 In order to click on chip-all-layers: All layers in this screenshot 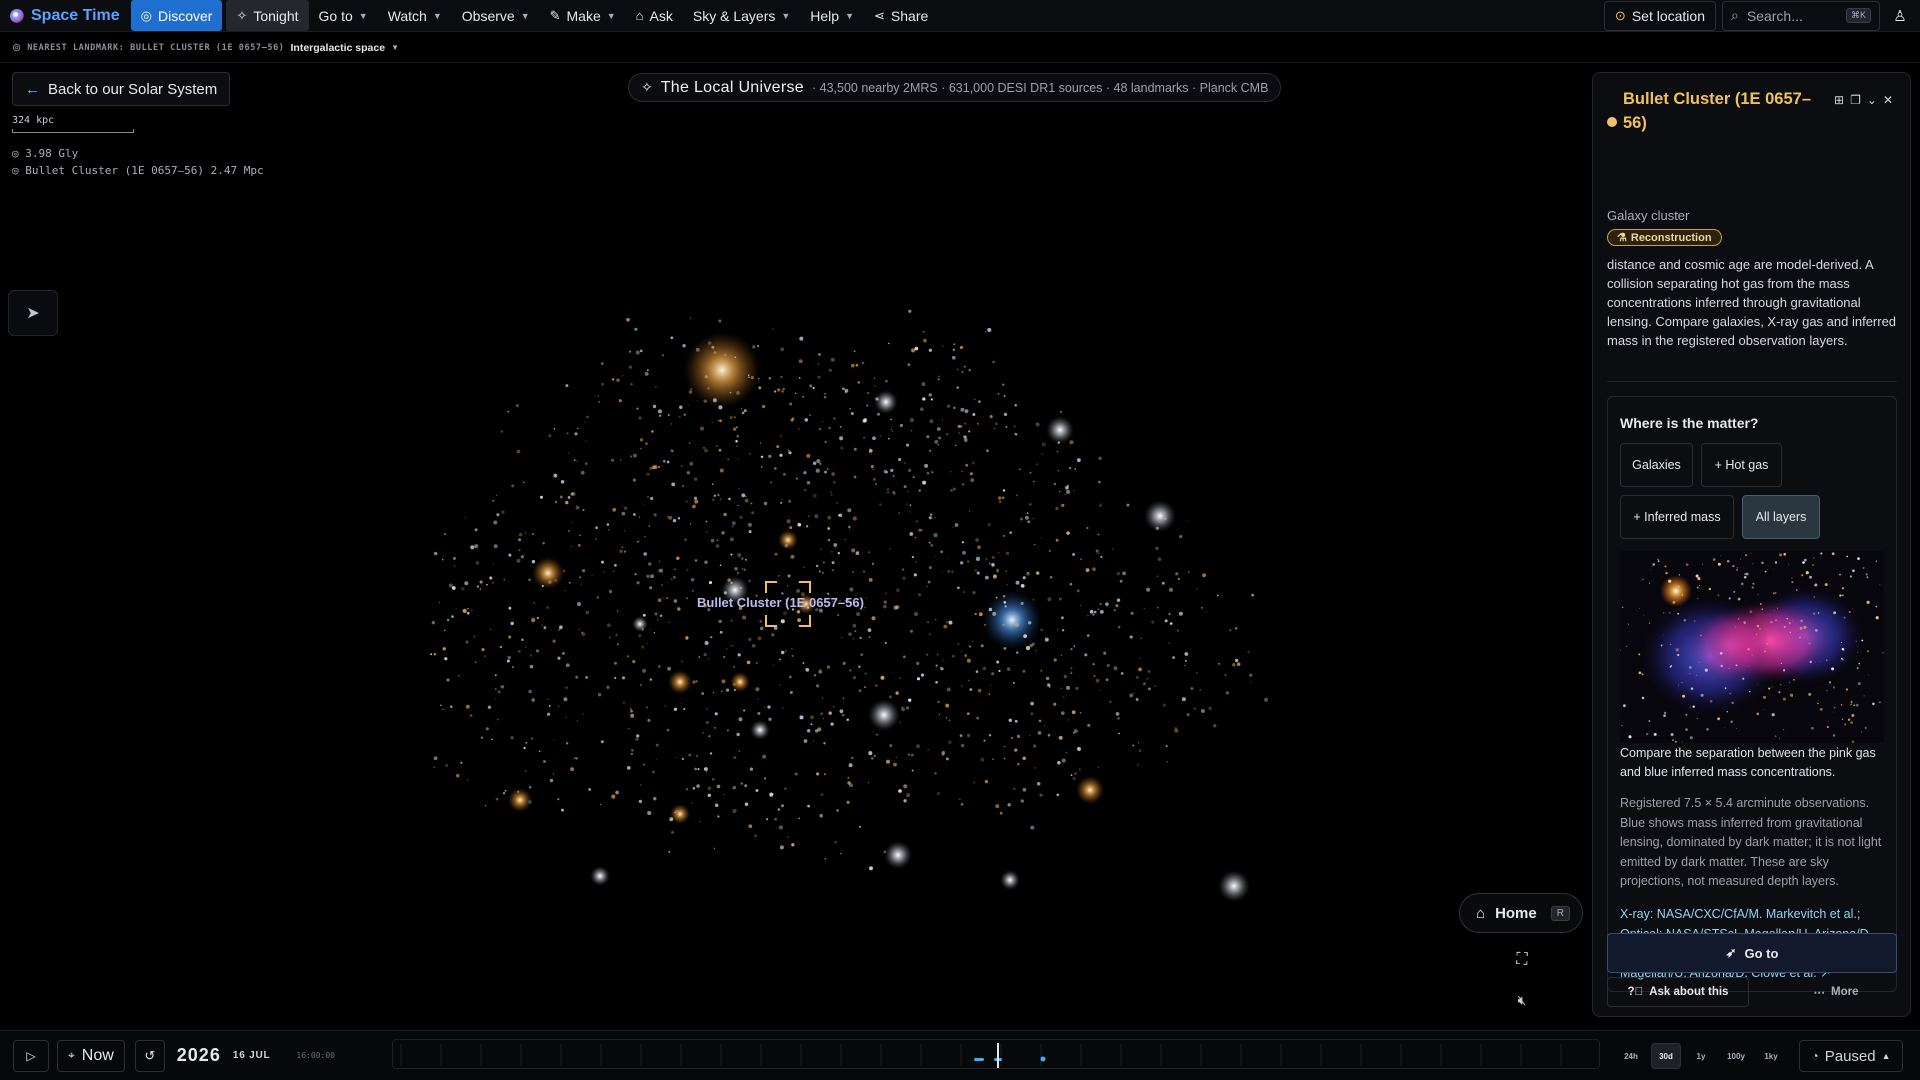, I will do `click(1781, 517)`.